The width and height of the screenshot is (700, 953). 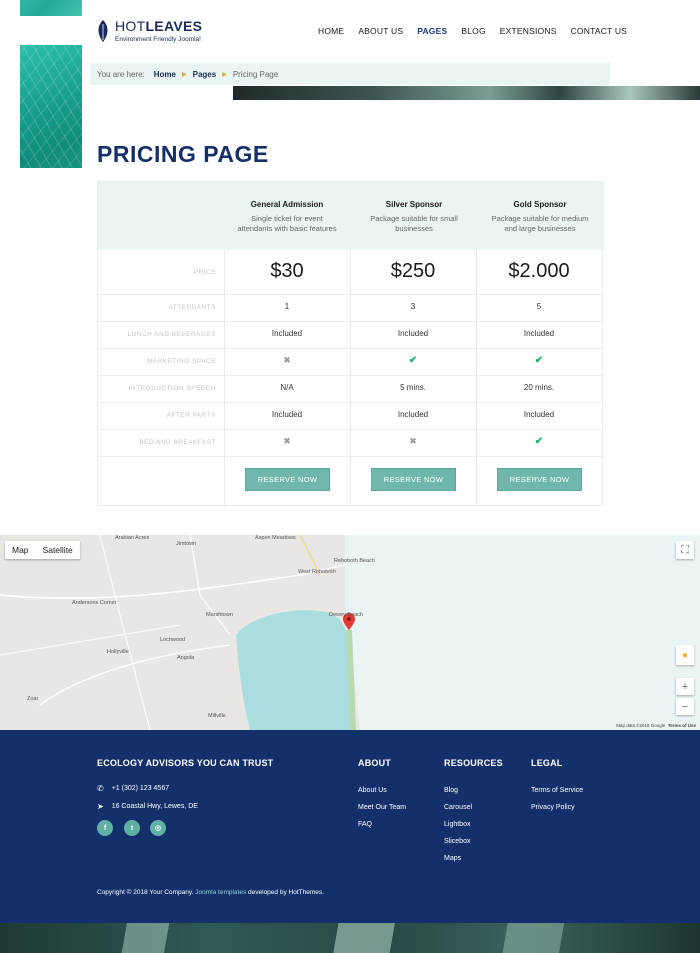 What do you see at coordinates (103, 31) in the screenshot?
I see `leaf-logo-icon` at bounding box center [103, 31].